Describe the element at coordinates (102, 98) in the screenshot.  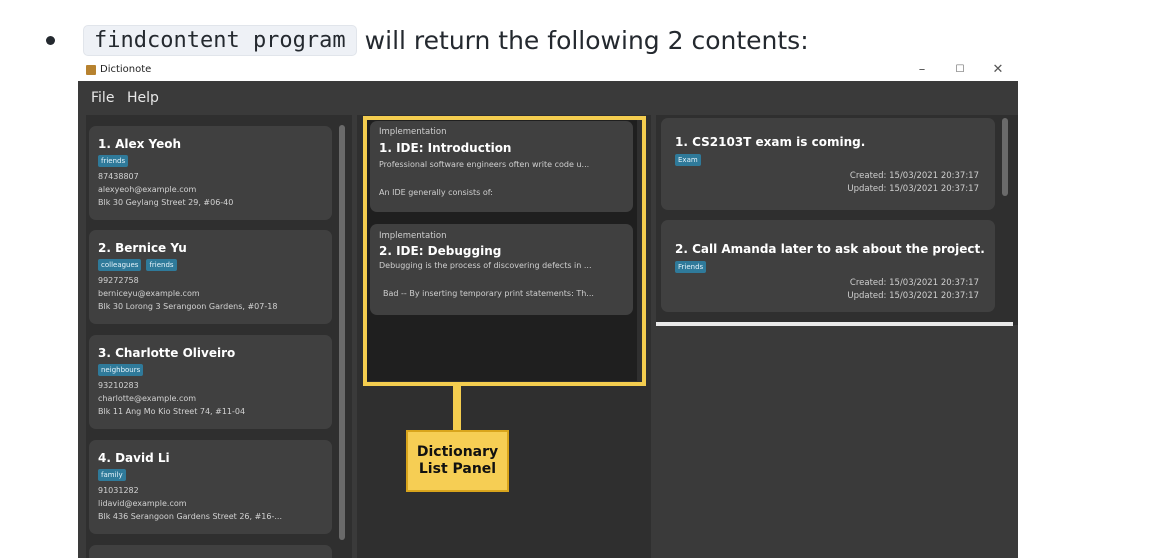
I see `menu-file: File` at that location.